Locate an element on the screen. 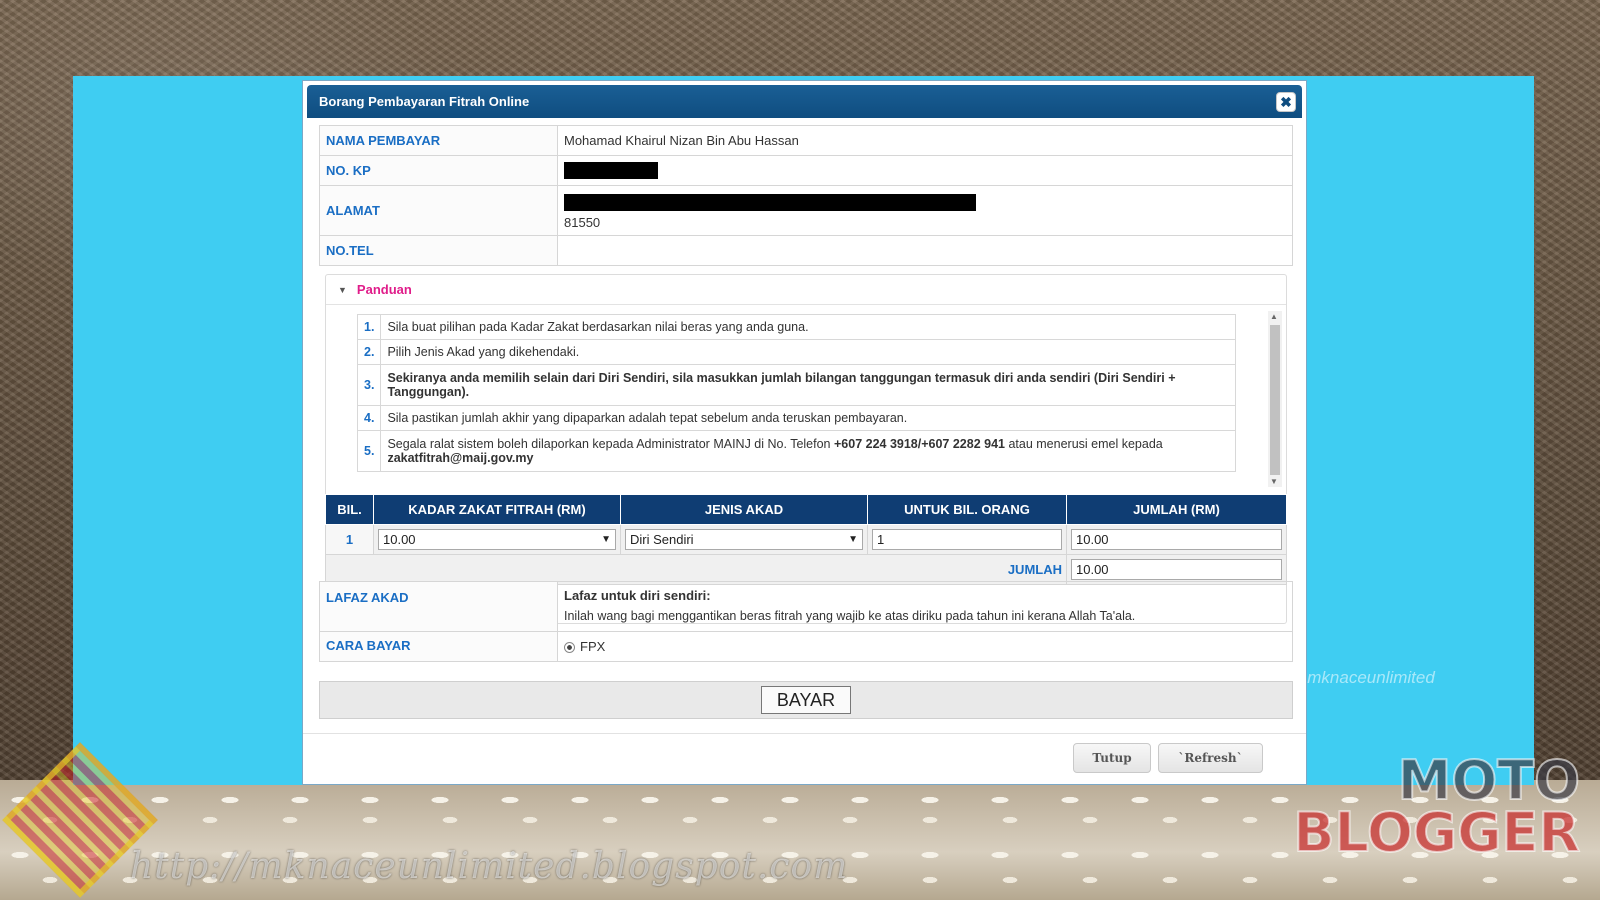 Image resolution: width=1600 pixels, height=900 pixels. step-number: 2. is located at coordinates (369, 352).